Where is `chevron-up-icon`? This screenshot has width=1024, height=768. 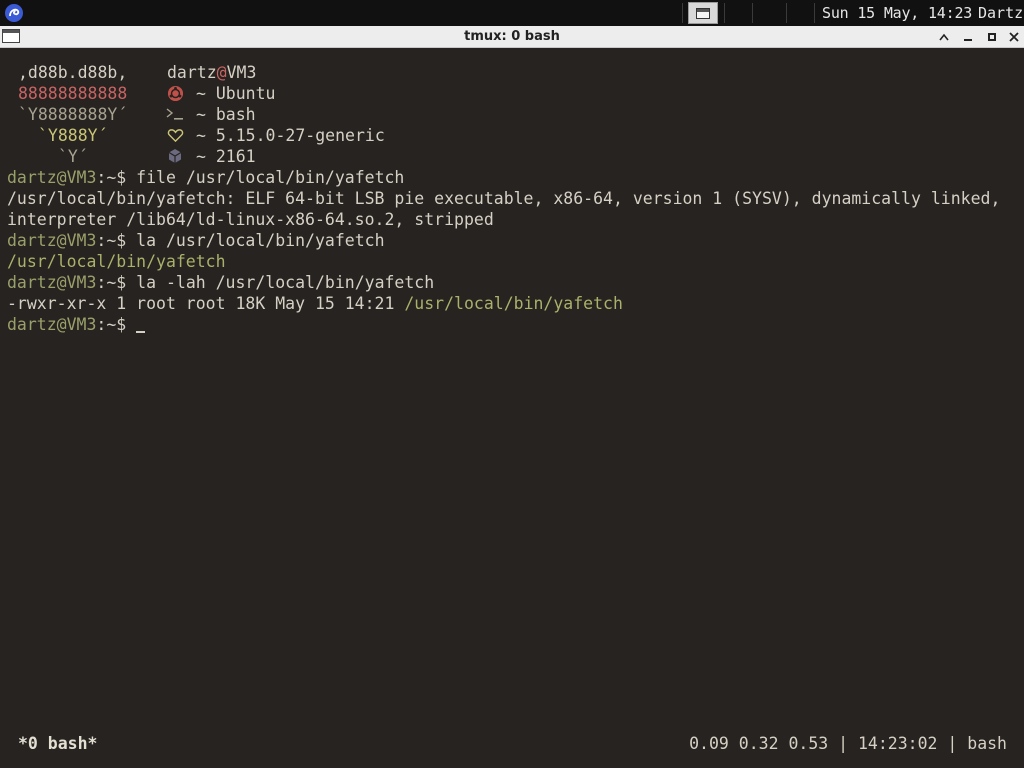 chevron-up-icon is located at coordinates (944, 37).